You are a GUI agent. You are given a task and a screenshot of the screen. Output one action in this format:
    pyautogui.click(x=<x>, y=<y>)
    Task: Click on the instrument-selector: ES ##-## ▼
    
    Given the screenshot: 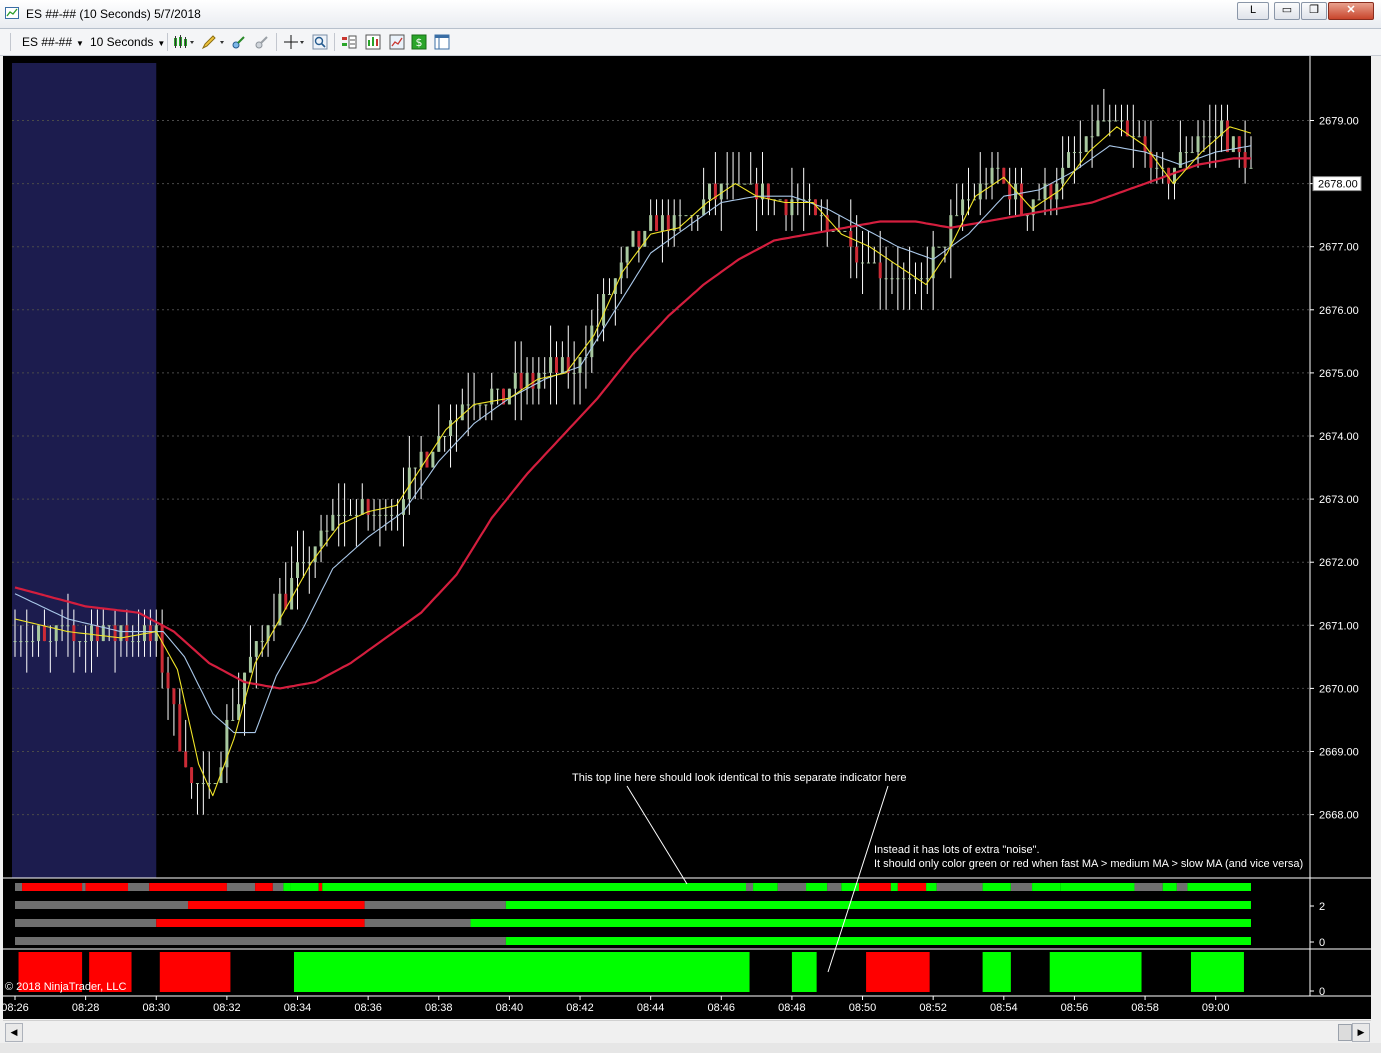 What is the action you would take?
    pyautogui.click(x=53, y=42)
    